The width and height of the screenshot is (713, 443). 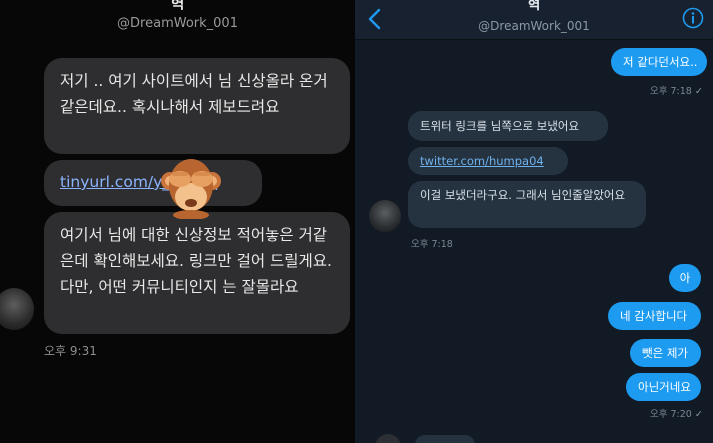 I want to click on message-link: twitter.com/humpa04, so click(x=482, y=161).